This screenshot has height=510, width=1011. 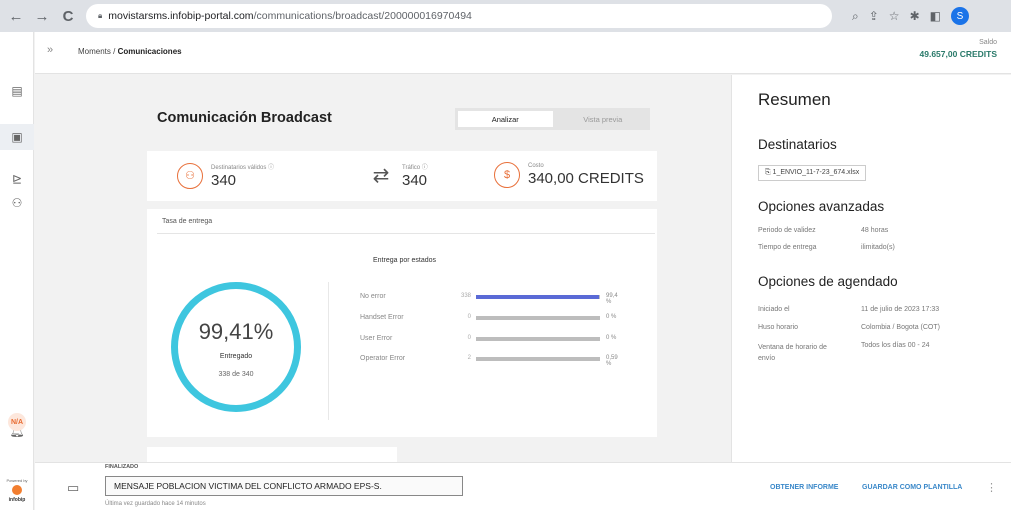 I want to click on states-title: Entrega por estados, so click(x=405, y=260).